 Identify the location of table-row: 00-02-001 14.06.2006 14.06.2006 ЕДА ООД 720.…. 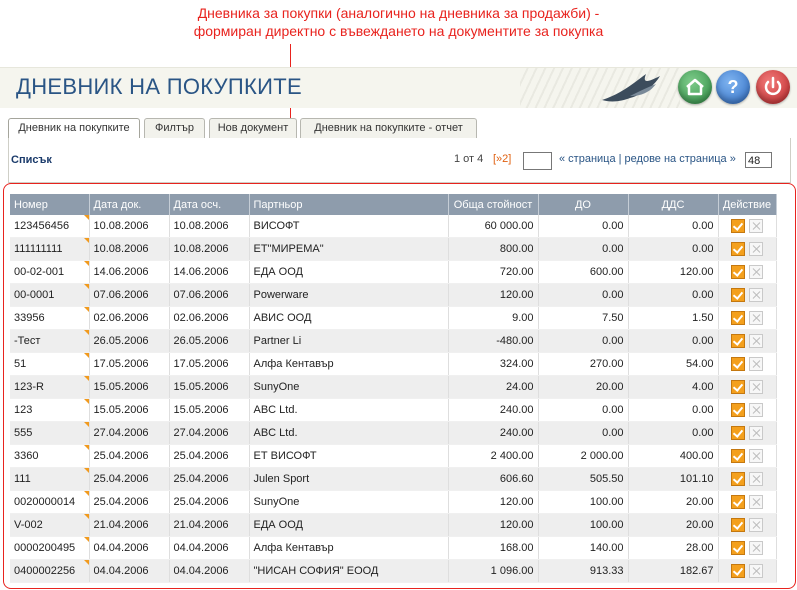
(393, 272).